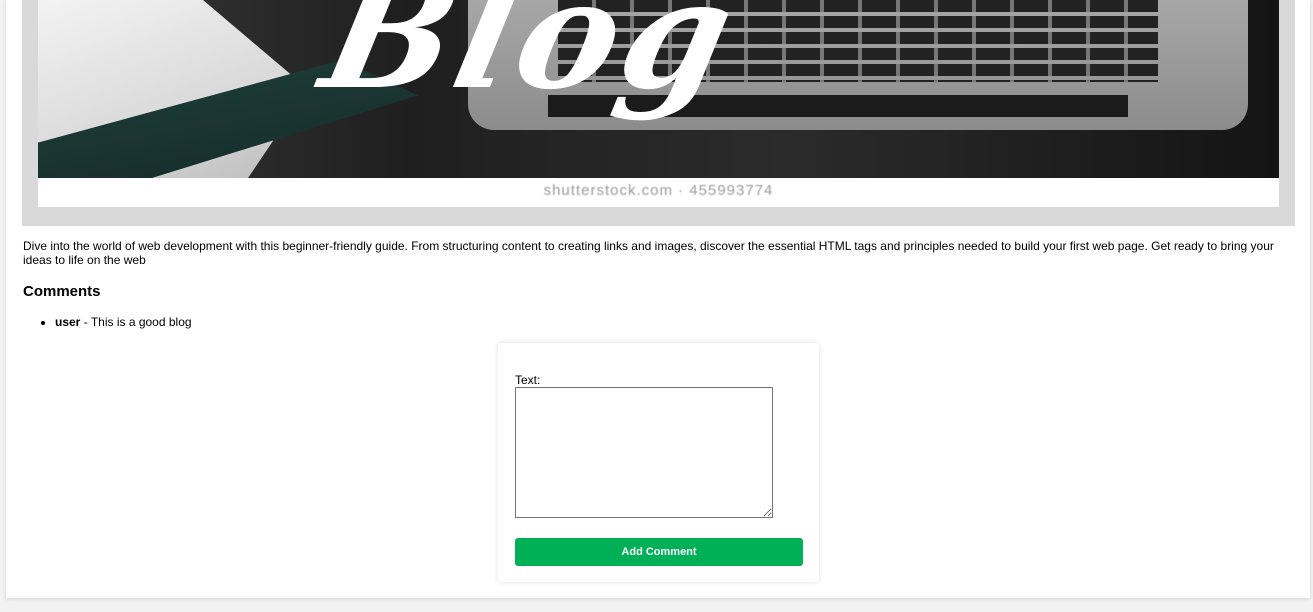  What do you see at coordinates (62, 291) in the screenshot?
I see `comments-heading: Comments` at bounding box center [62, 291].